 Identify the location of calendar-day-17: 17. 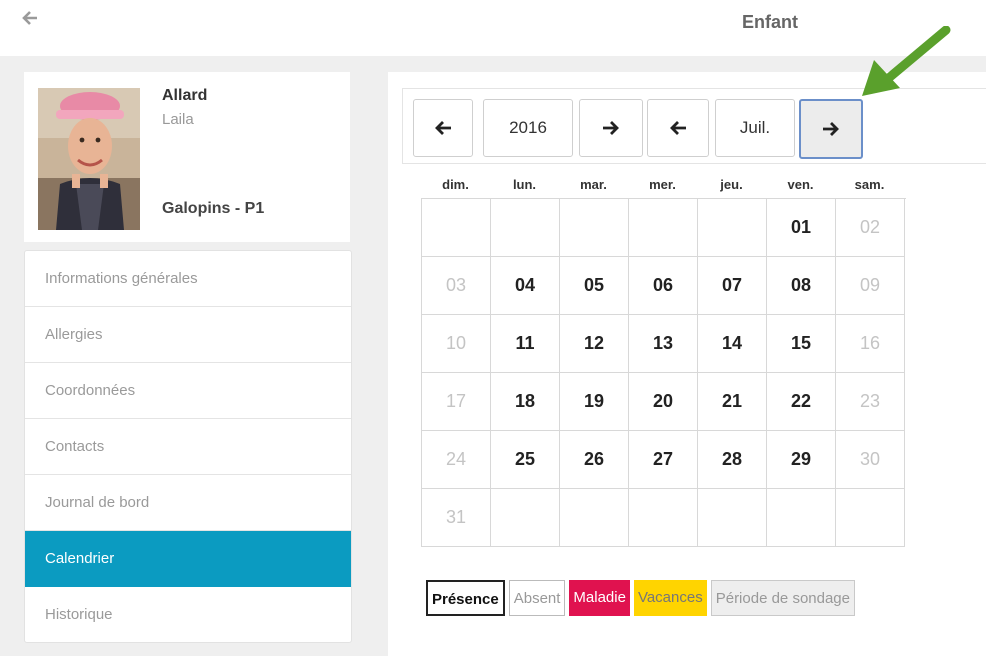
(456, 402).